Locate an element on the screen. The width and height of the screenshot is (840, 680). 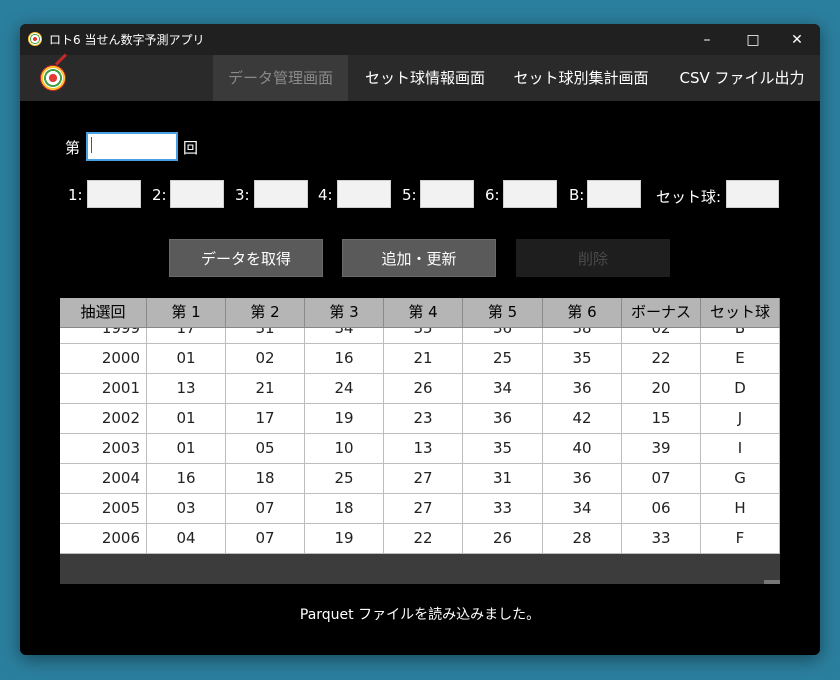
column-header: ボーナス is located at coordinates (661, 312).